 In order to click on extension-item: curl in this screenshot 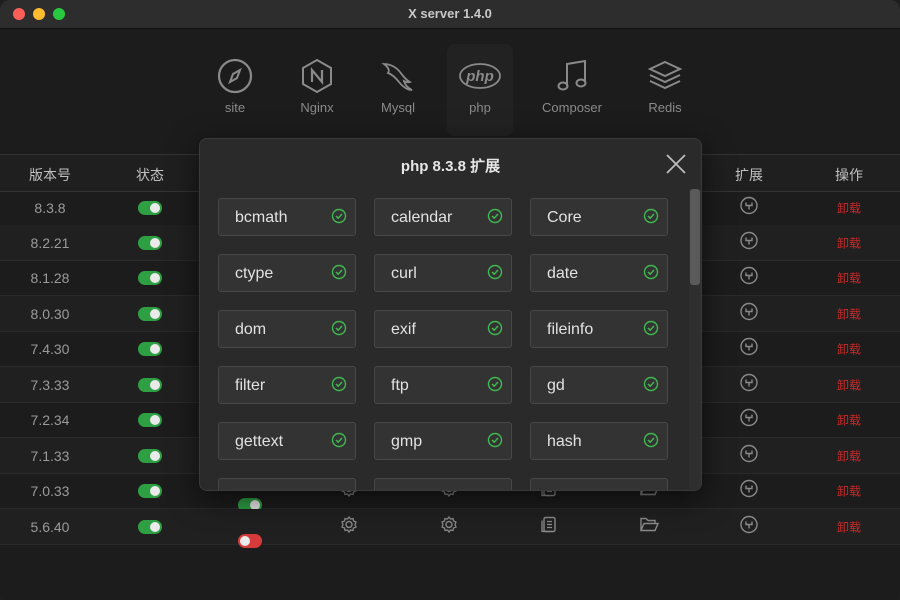, I will do `click(443, 273)`.